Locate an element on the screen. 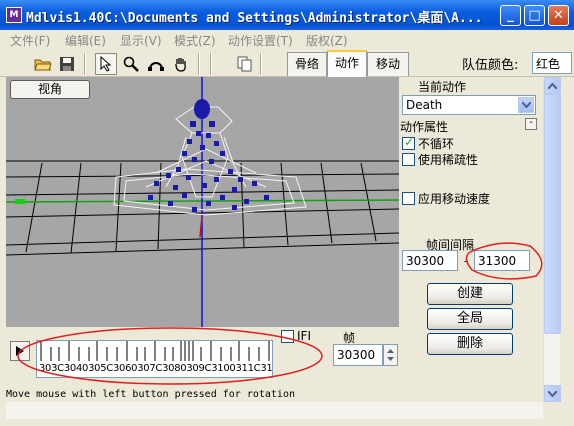  vertical-scrollbar is located at coordinates (552, 239).